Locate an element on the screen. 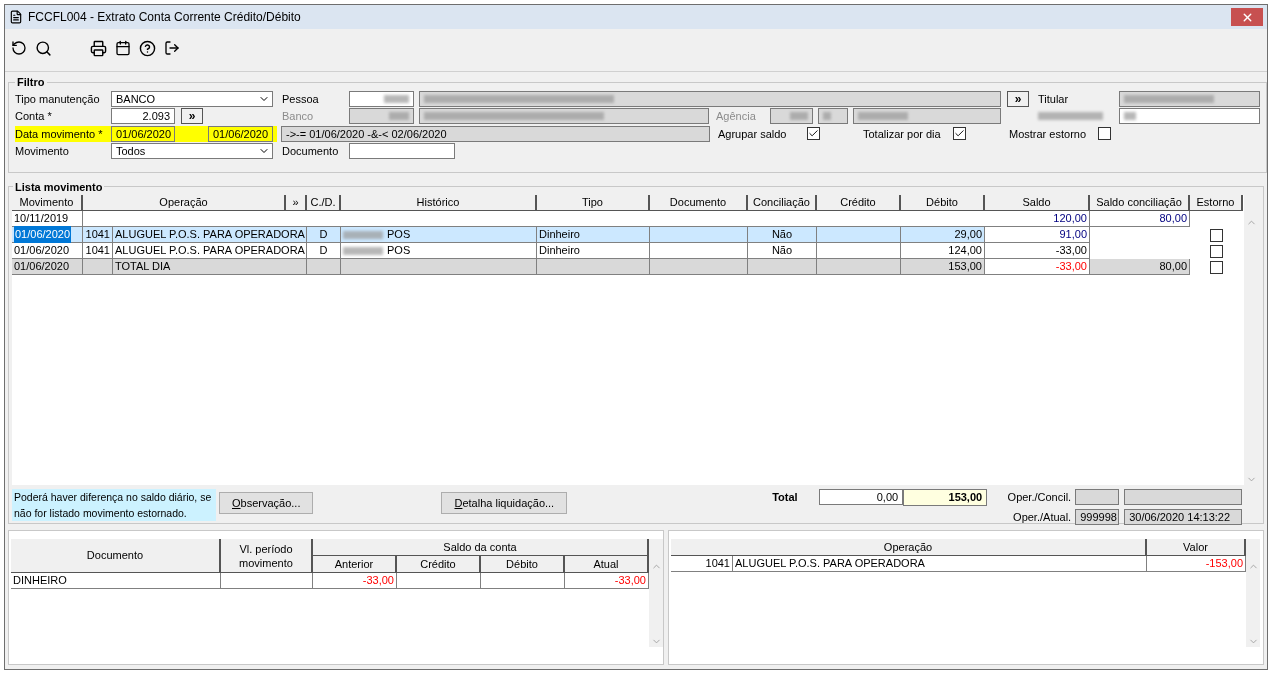  field-label: Totalizar por dia is located at coordinates (902, 134).